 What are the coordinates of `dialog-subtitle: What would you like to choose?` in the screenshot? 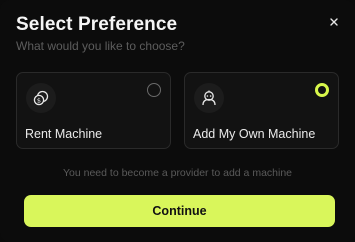 It's located at (100, 46).